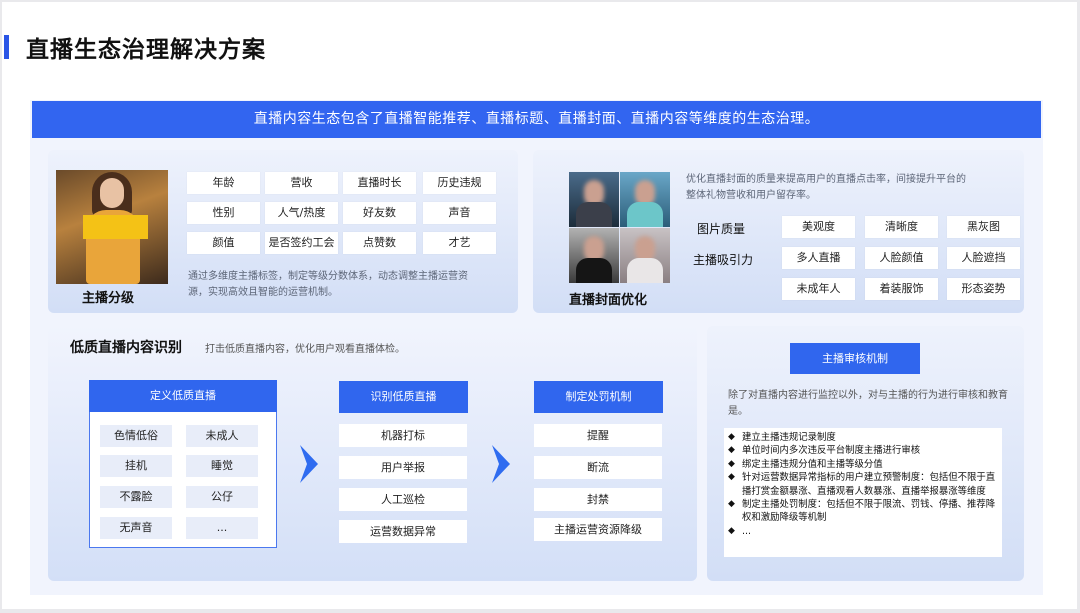  I want to click on define-tag: 无声音, so click(136, 528).